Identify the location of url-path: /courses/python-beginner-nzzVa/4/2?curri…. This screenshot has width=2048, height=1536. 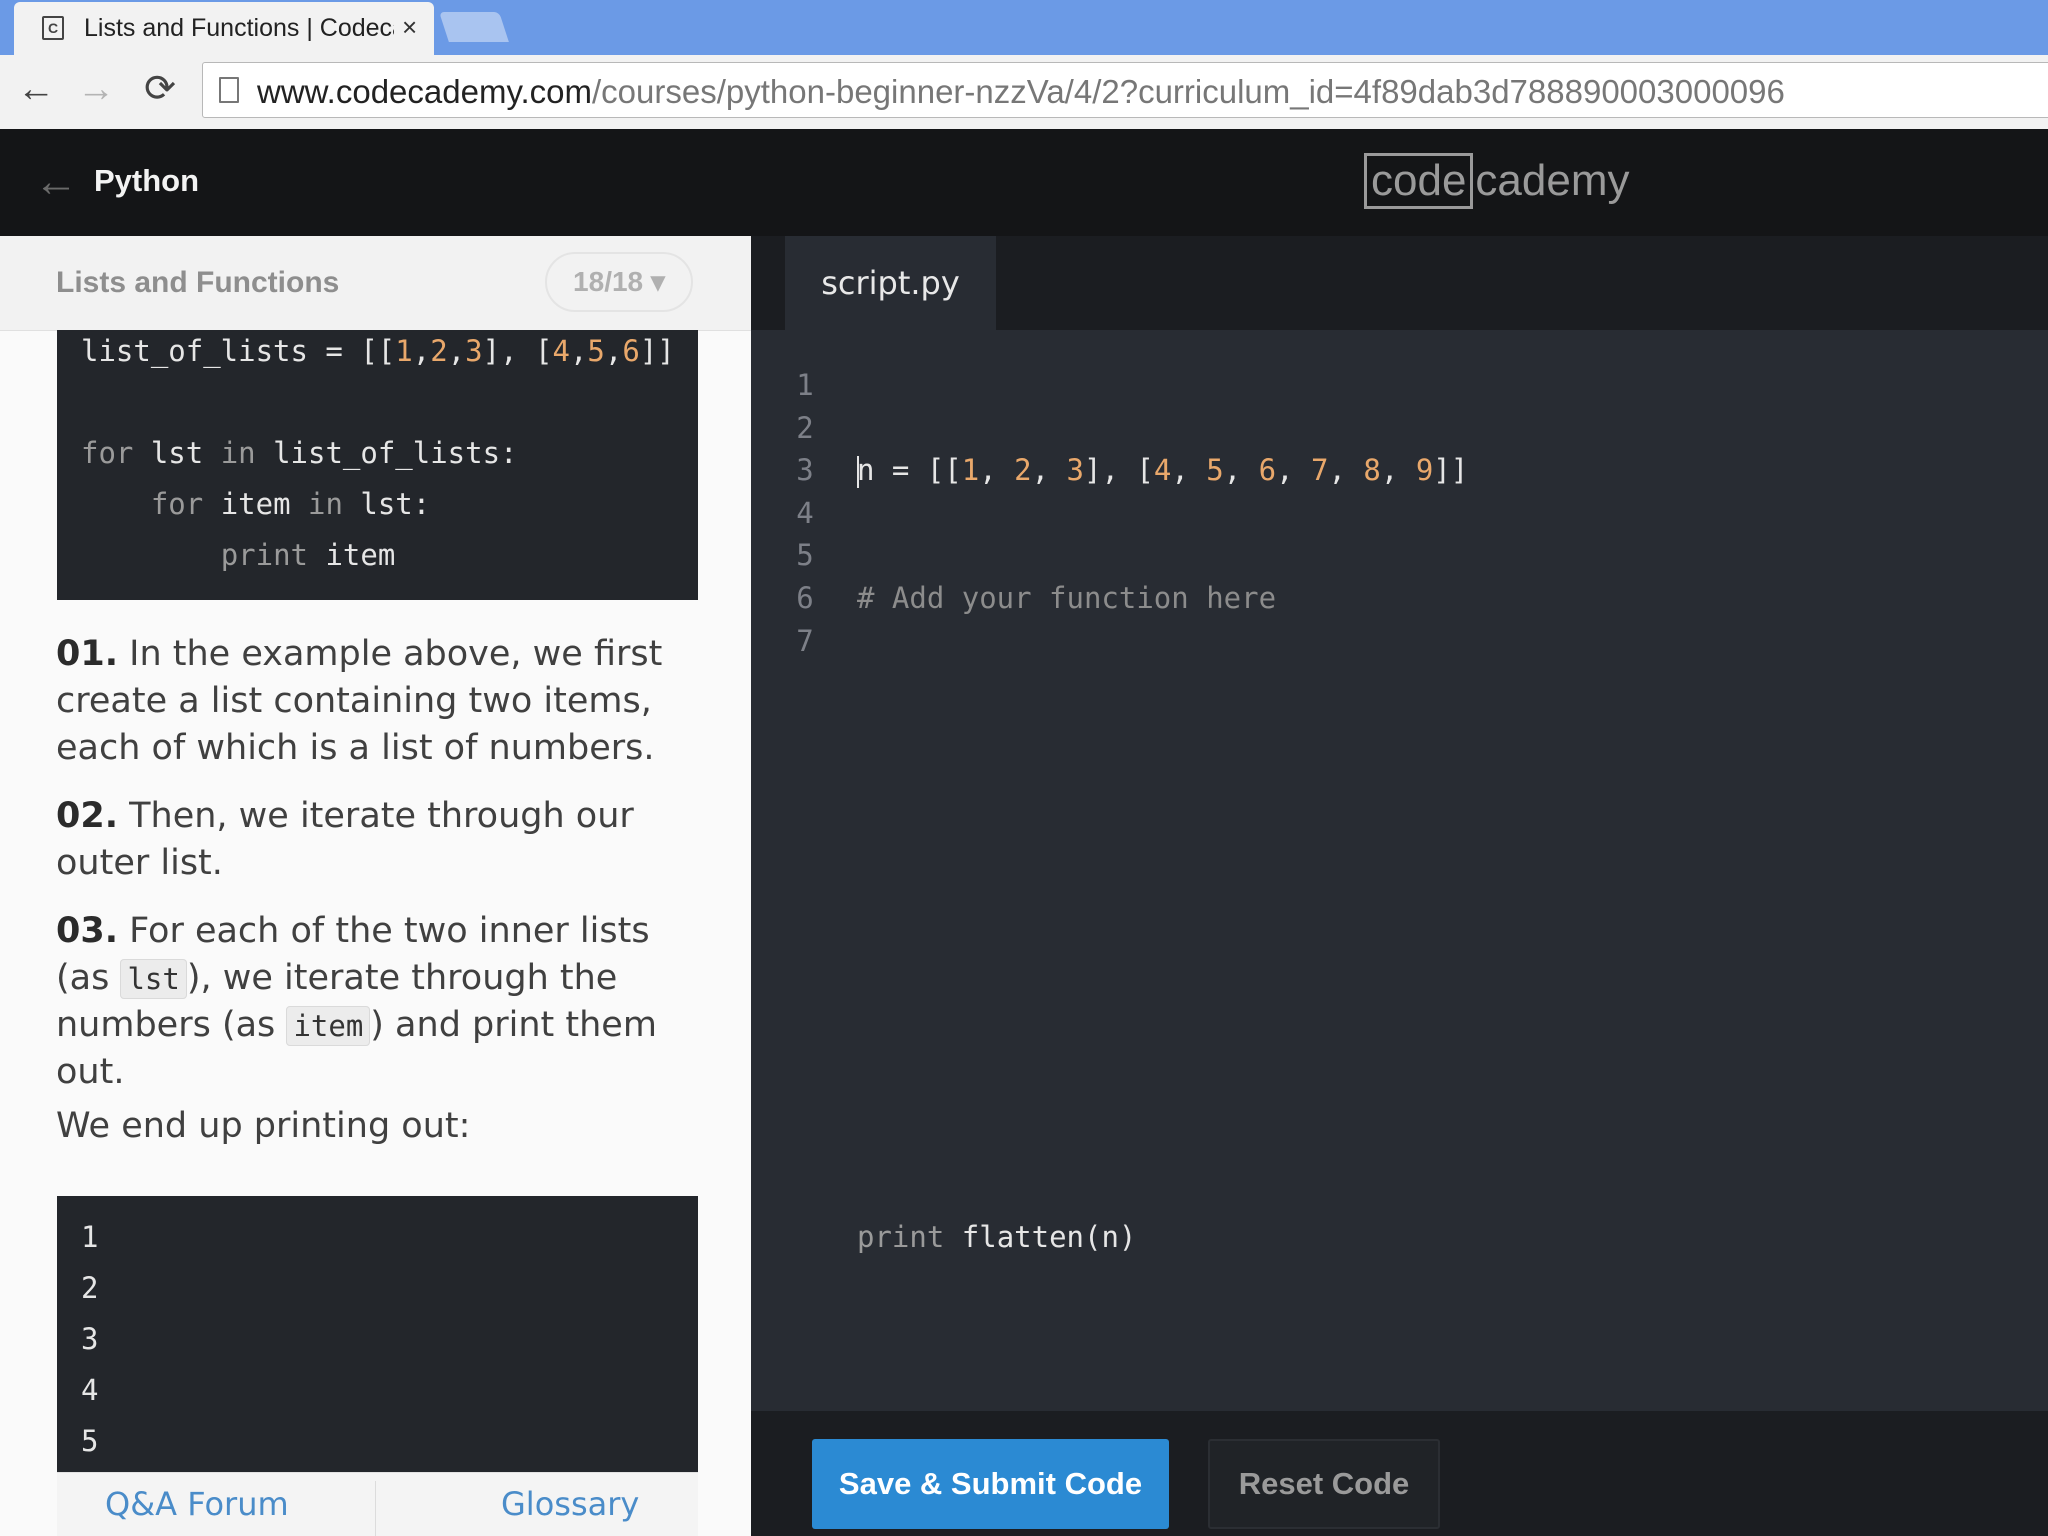
(1188, 91).